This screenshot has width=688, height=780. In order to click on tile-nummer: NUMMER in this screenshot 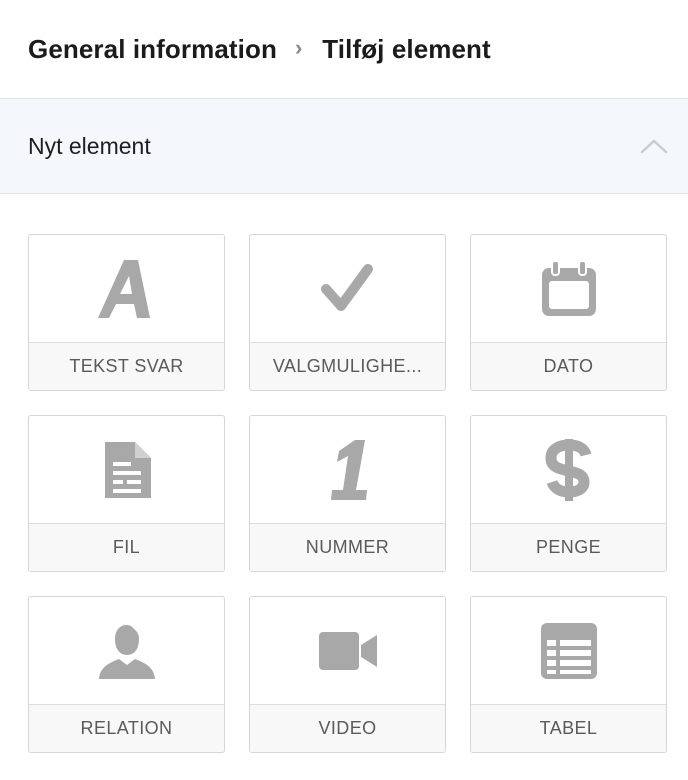, I will do `click(347, 493)`.